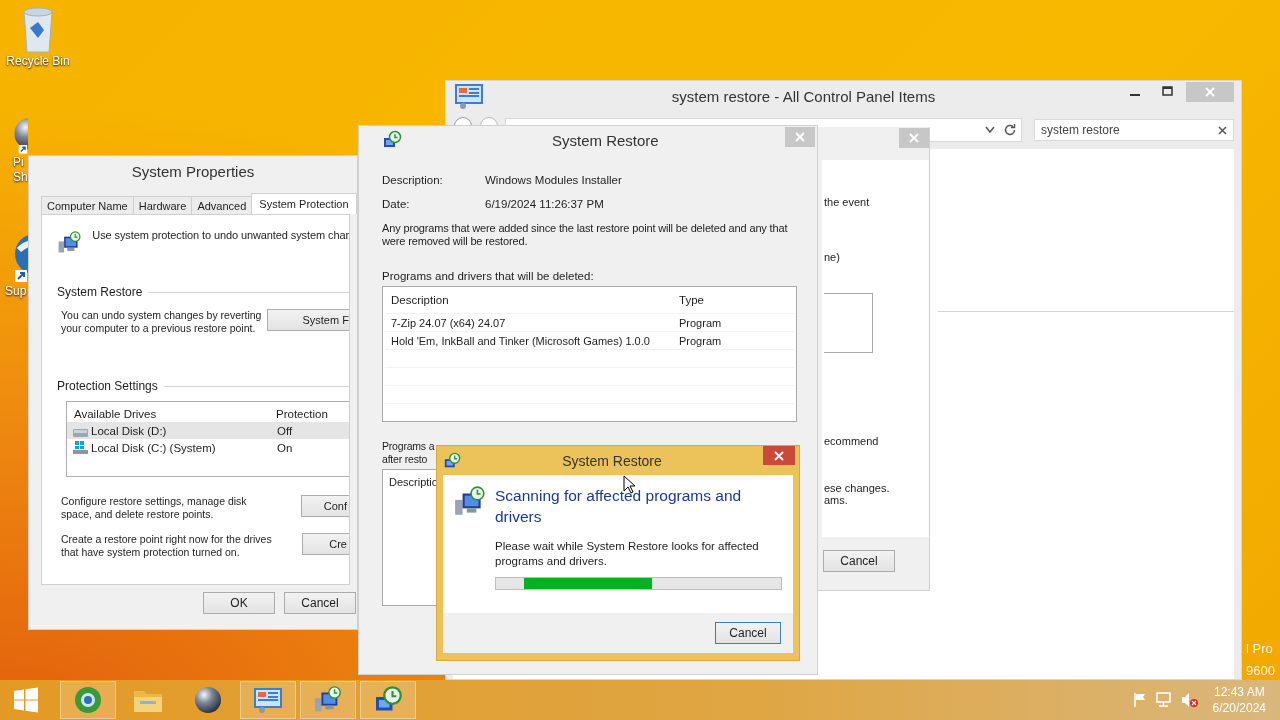  Describe the element at coordinates (80, 447) in the screenshot. I see `system-drive-icon` at that location.